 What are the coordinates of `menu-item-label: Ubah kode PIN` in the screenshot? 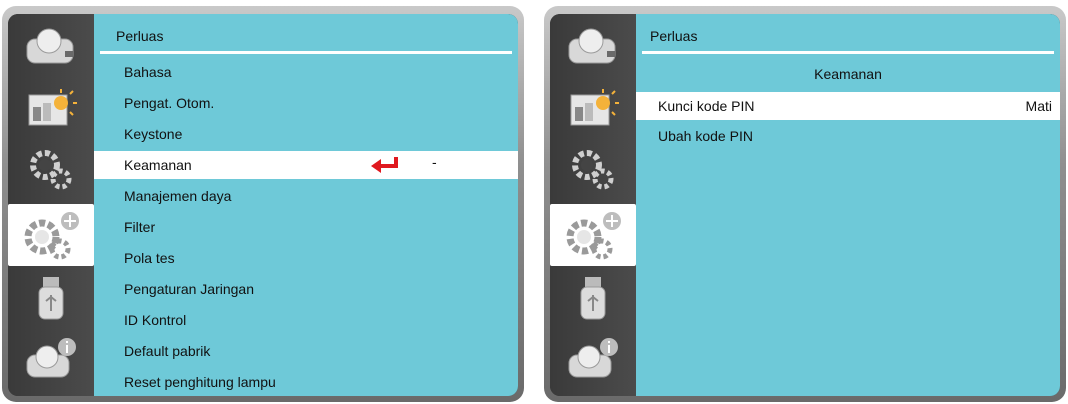 It's located at (705, 136).